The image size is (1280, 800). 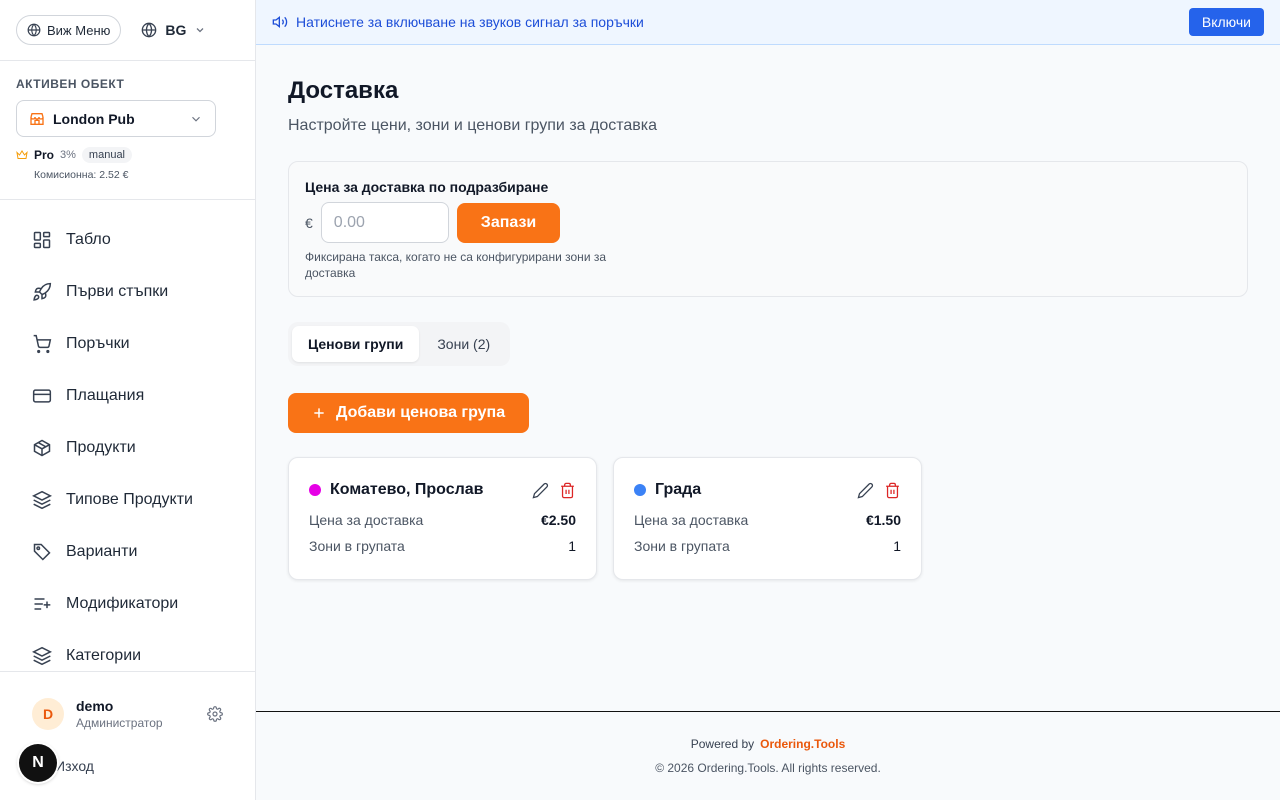 What do you see at coordinates (280, 22) in the screenshot?
I see `speaker-icon` at bounding box center [280, 22].